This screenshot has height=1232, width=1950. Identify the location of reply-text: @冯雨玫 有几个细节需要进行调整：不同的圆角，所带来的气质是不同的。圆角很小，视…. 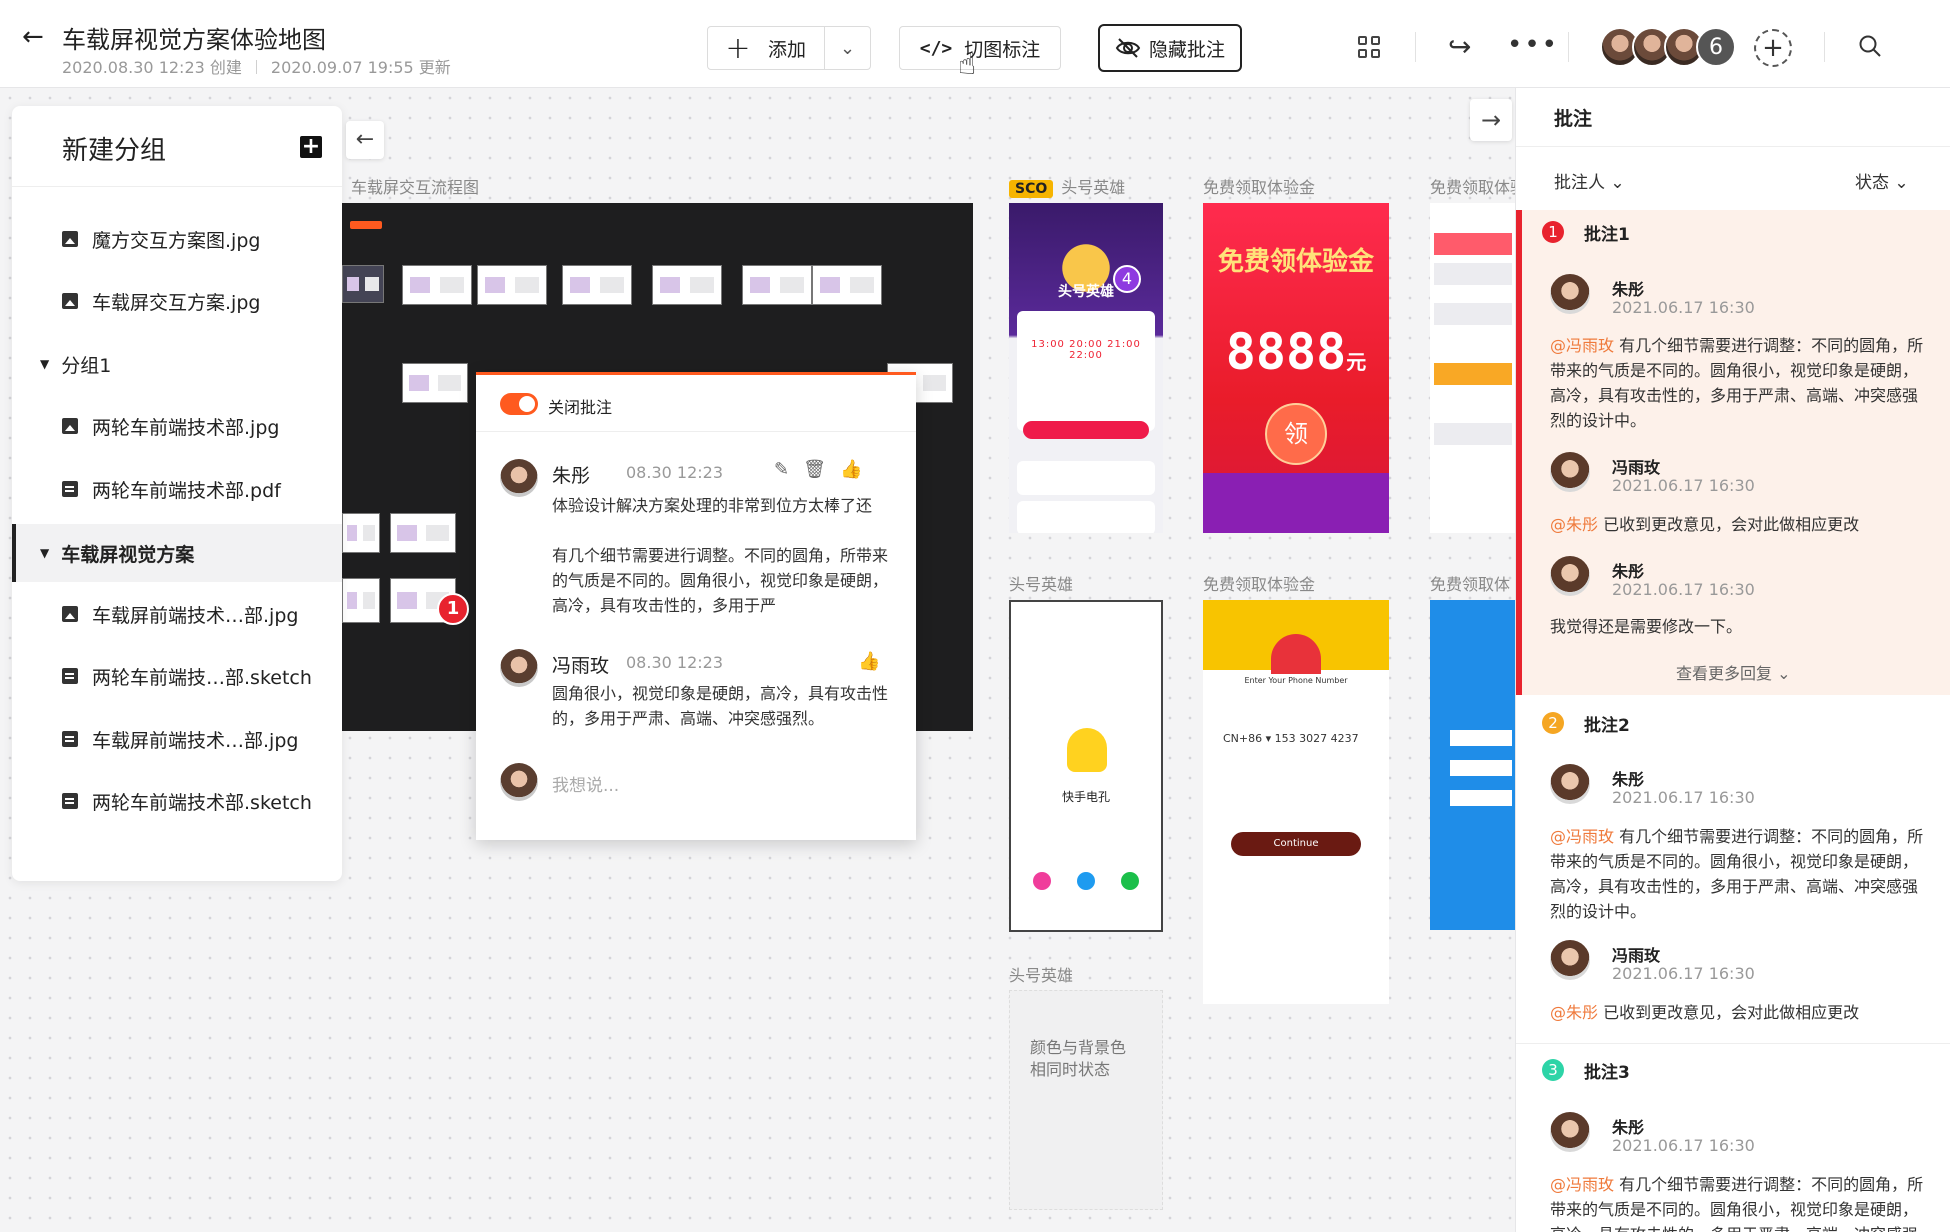
(1737, 874).